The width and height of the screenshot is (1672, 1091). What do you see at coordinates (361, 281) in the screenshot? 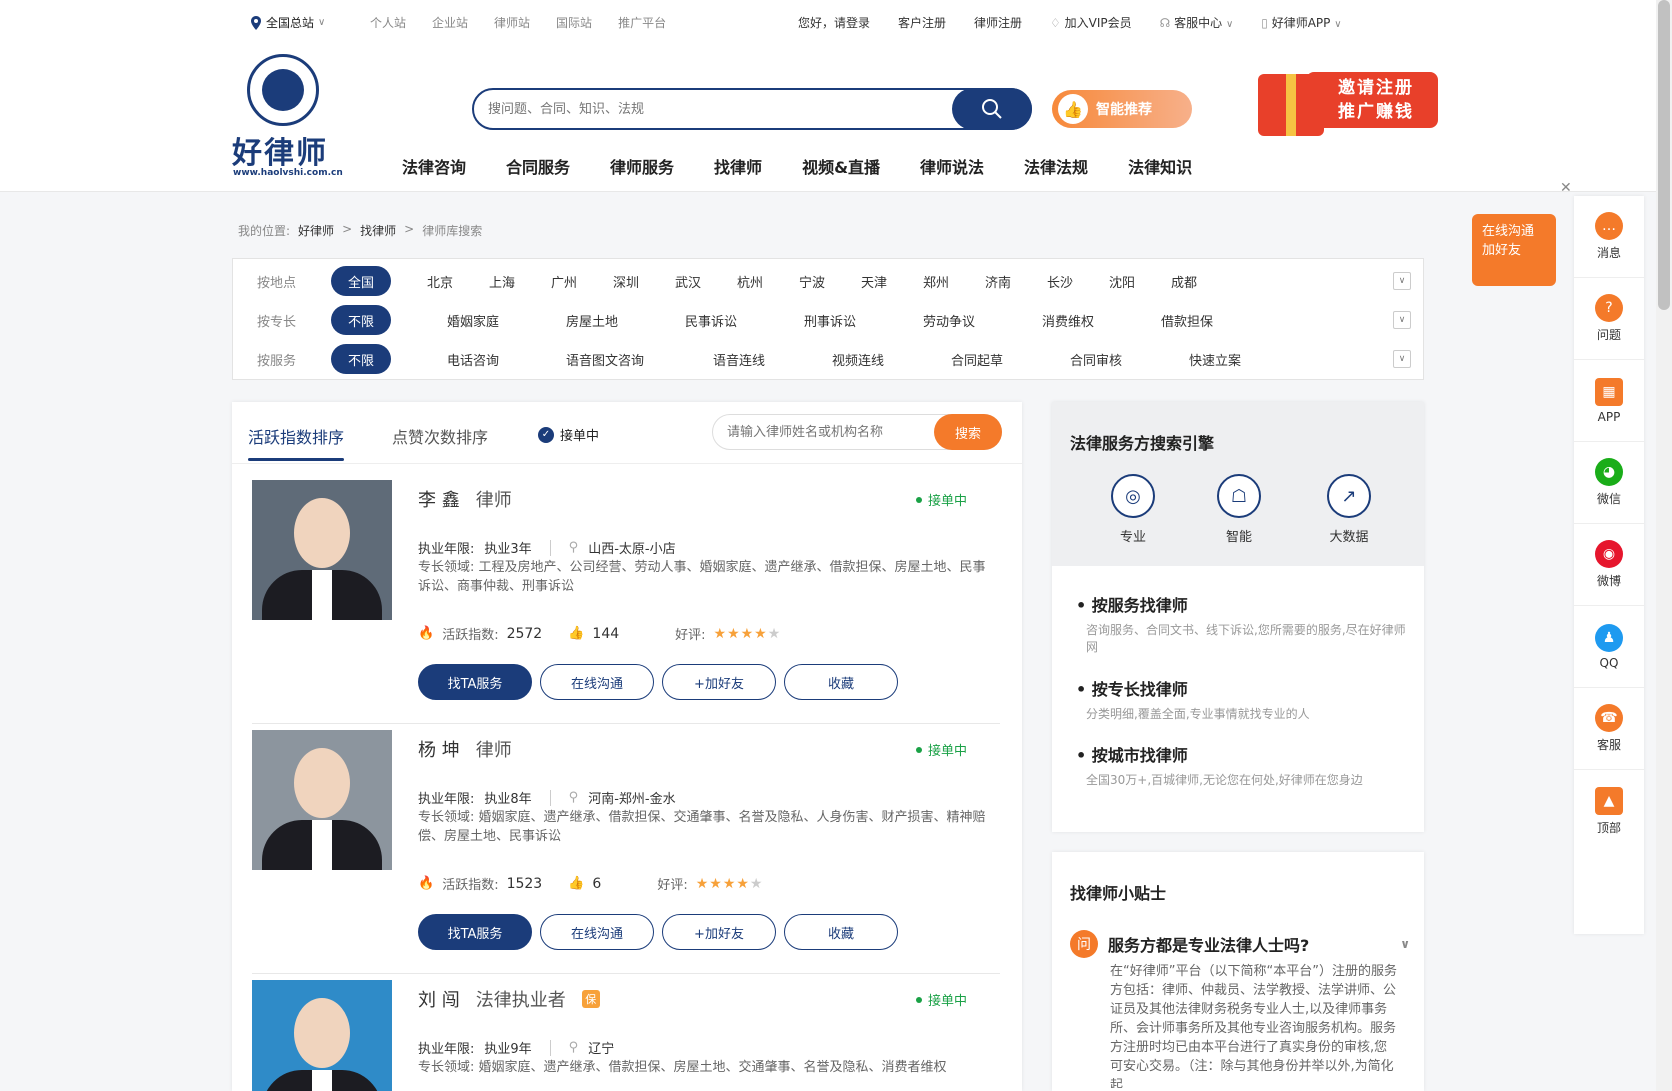
I see `filter-selected: 全国` at bounding box center [361, 281].